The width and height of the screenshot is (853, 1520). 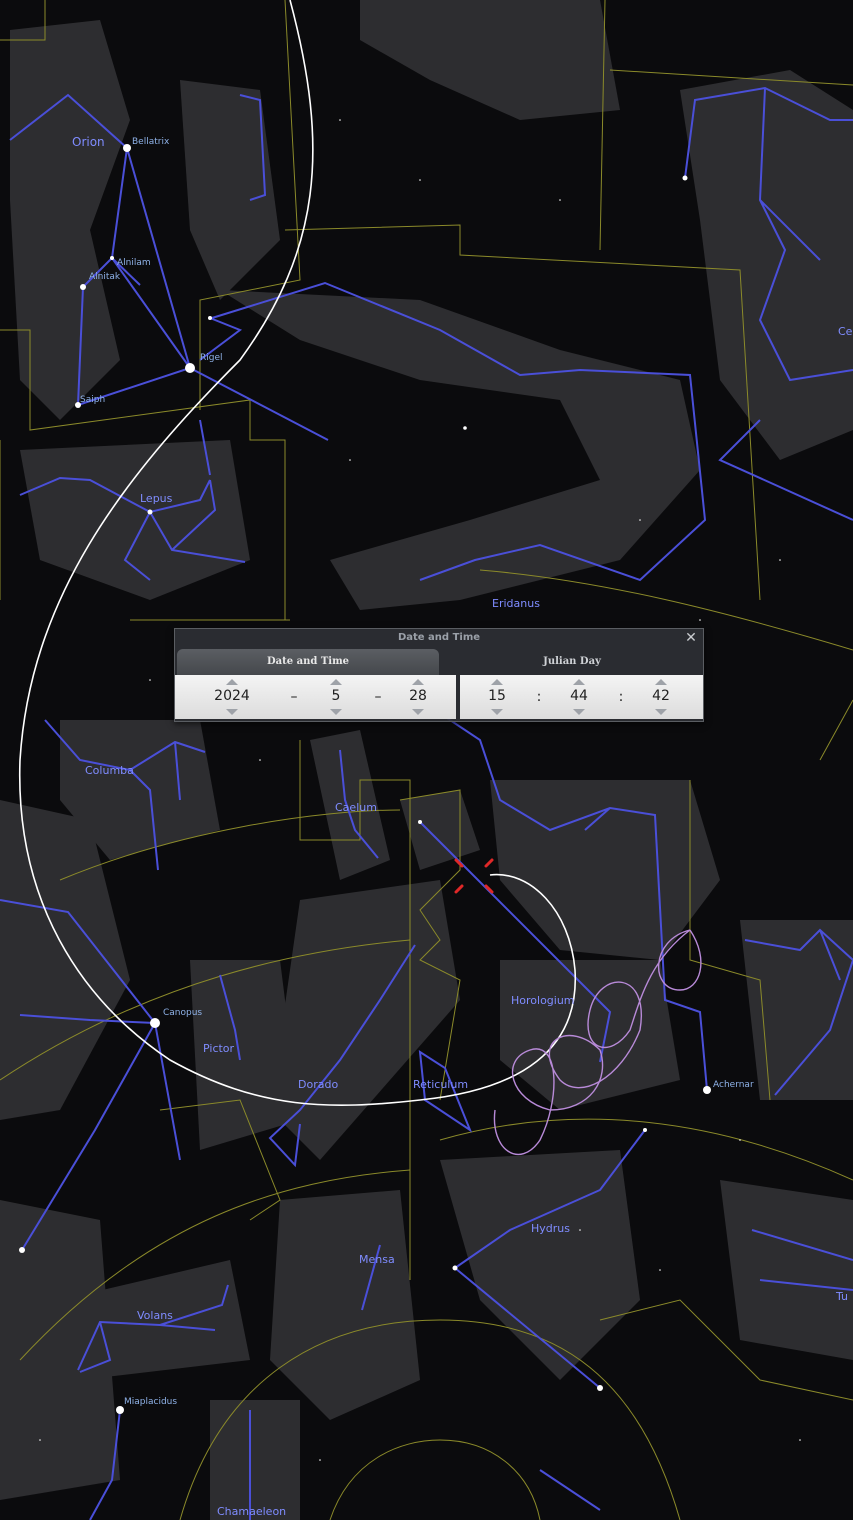 I want to click on label-cetus: Ce, so click(x=845, y=331).